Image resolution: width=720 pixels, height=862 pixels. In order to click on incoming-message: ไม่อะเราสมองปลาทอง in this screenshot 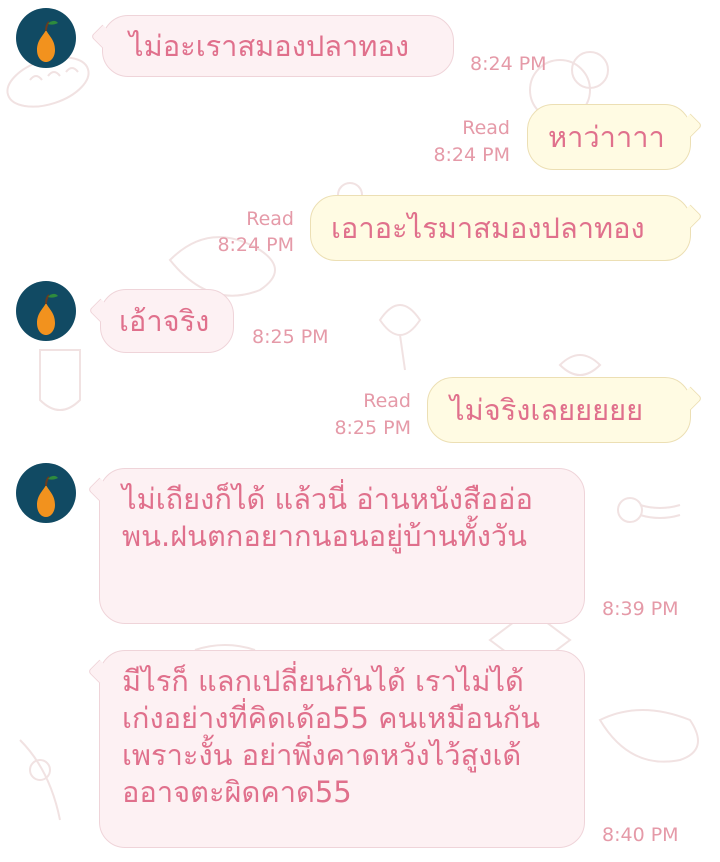, I will do `click(272, 46)`.